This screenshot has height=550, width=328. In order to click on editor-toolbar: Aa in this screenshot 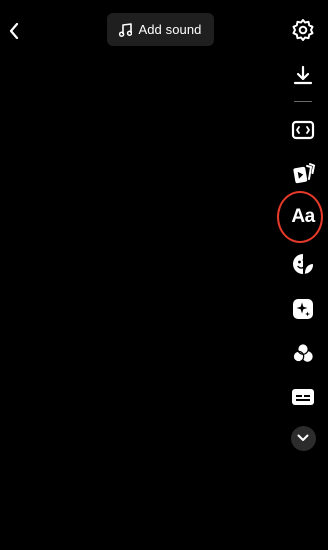, I will do `click(303, 275)`.